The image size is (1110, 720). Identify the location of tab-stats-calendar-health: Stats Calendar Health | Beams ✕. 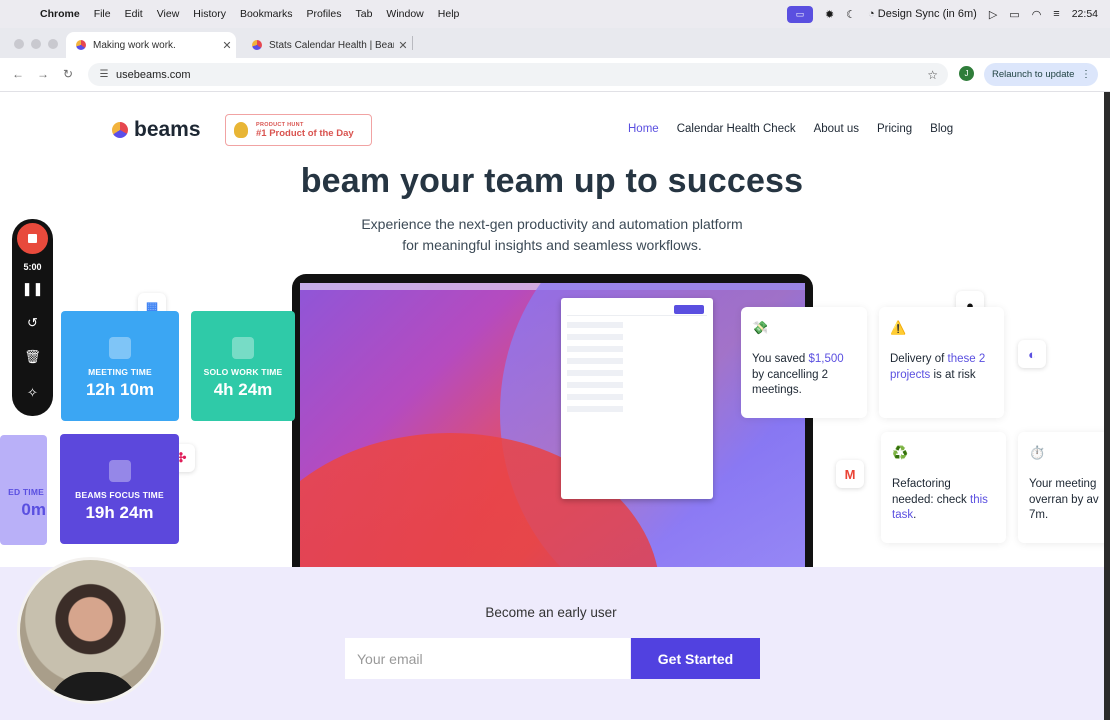
(327, 45).